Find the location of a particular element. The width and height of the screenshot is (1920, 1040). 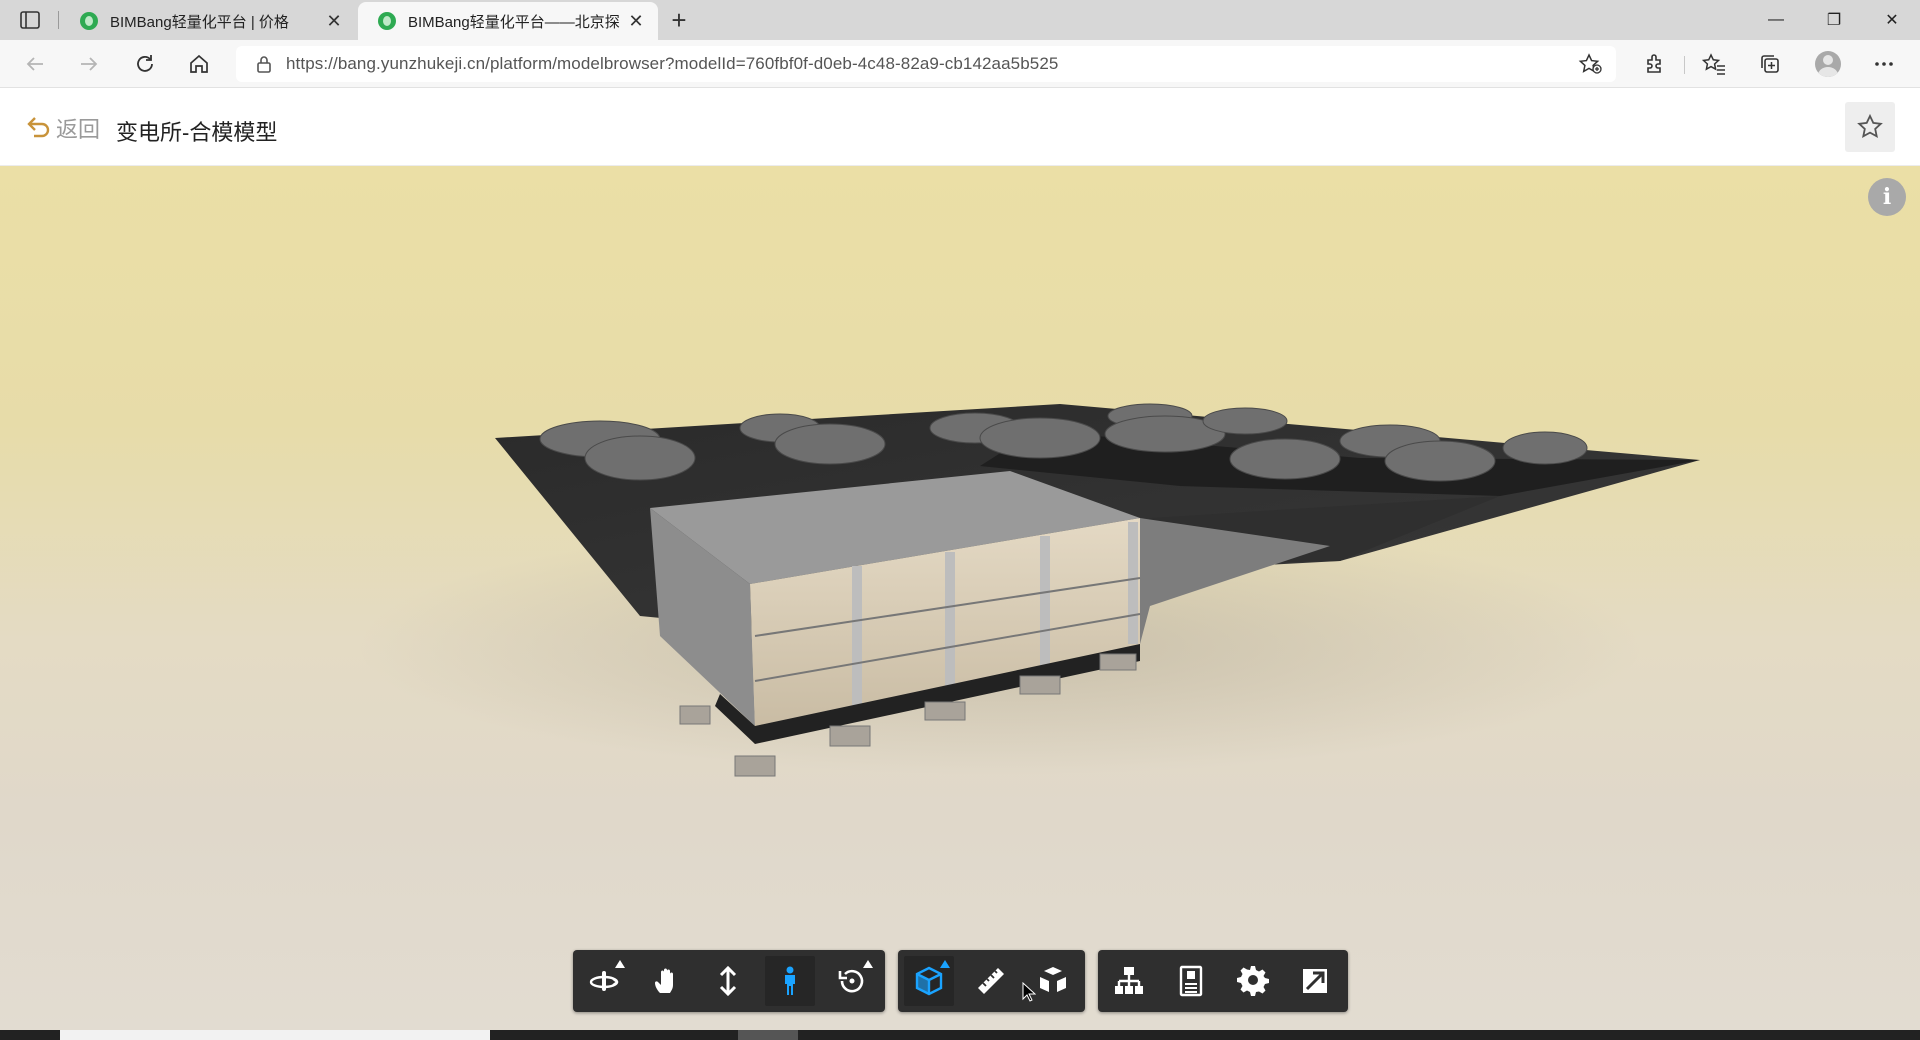

window-close-button: ✕ is located at coordinates (1892, 20).